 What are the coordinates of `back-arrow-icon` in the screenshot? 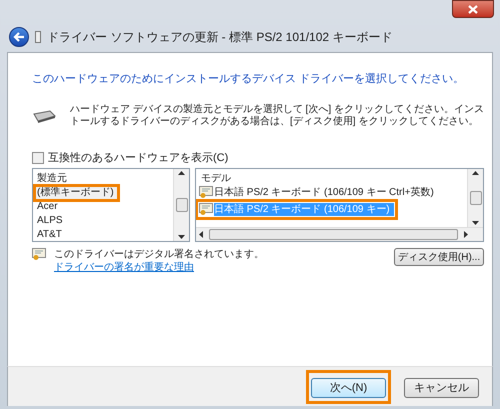 It's located at (19, 37).